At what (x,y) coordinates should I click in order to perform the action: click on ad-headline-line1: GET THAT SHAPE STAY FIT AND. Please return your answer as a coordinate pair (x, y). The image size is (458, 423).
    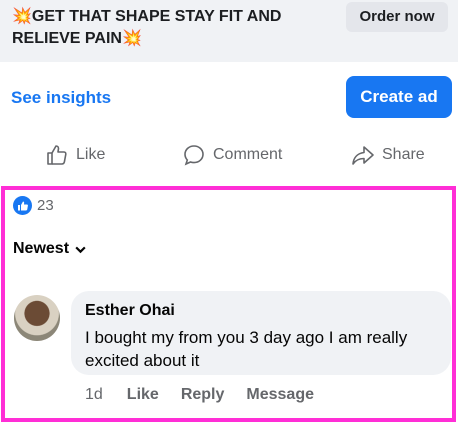
    Looking at the image, I should click on (156, 16).